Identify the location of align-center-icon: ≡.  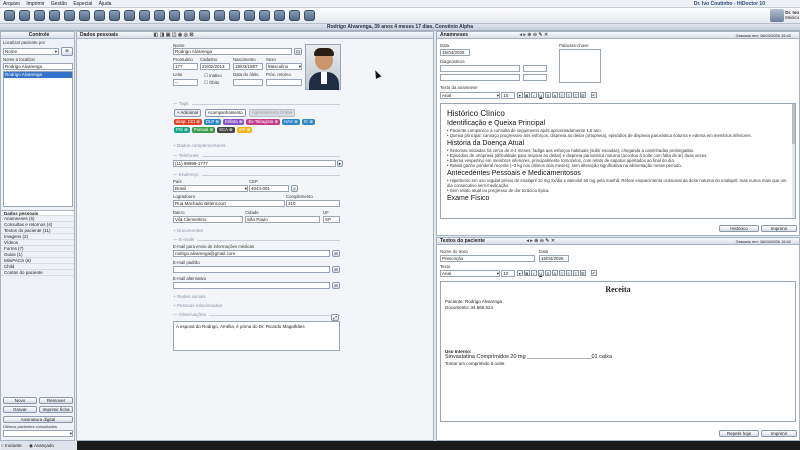
(568, 95).